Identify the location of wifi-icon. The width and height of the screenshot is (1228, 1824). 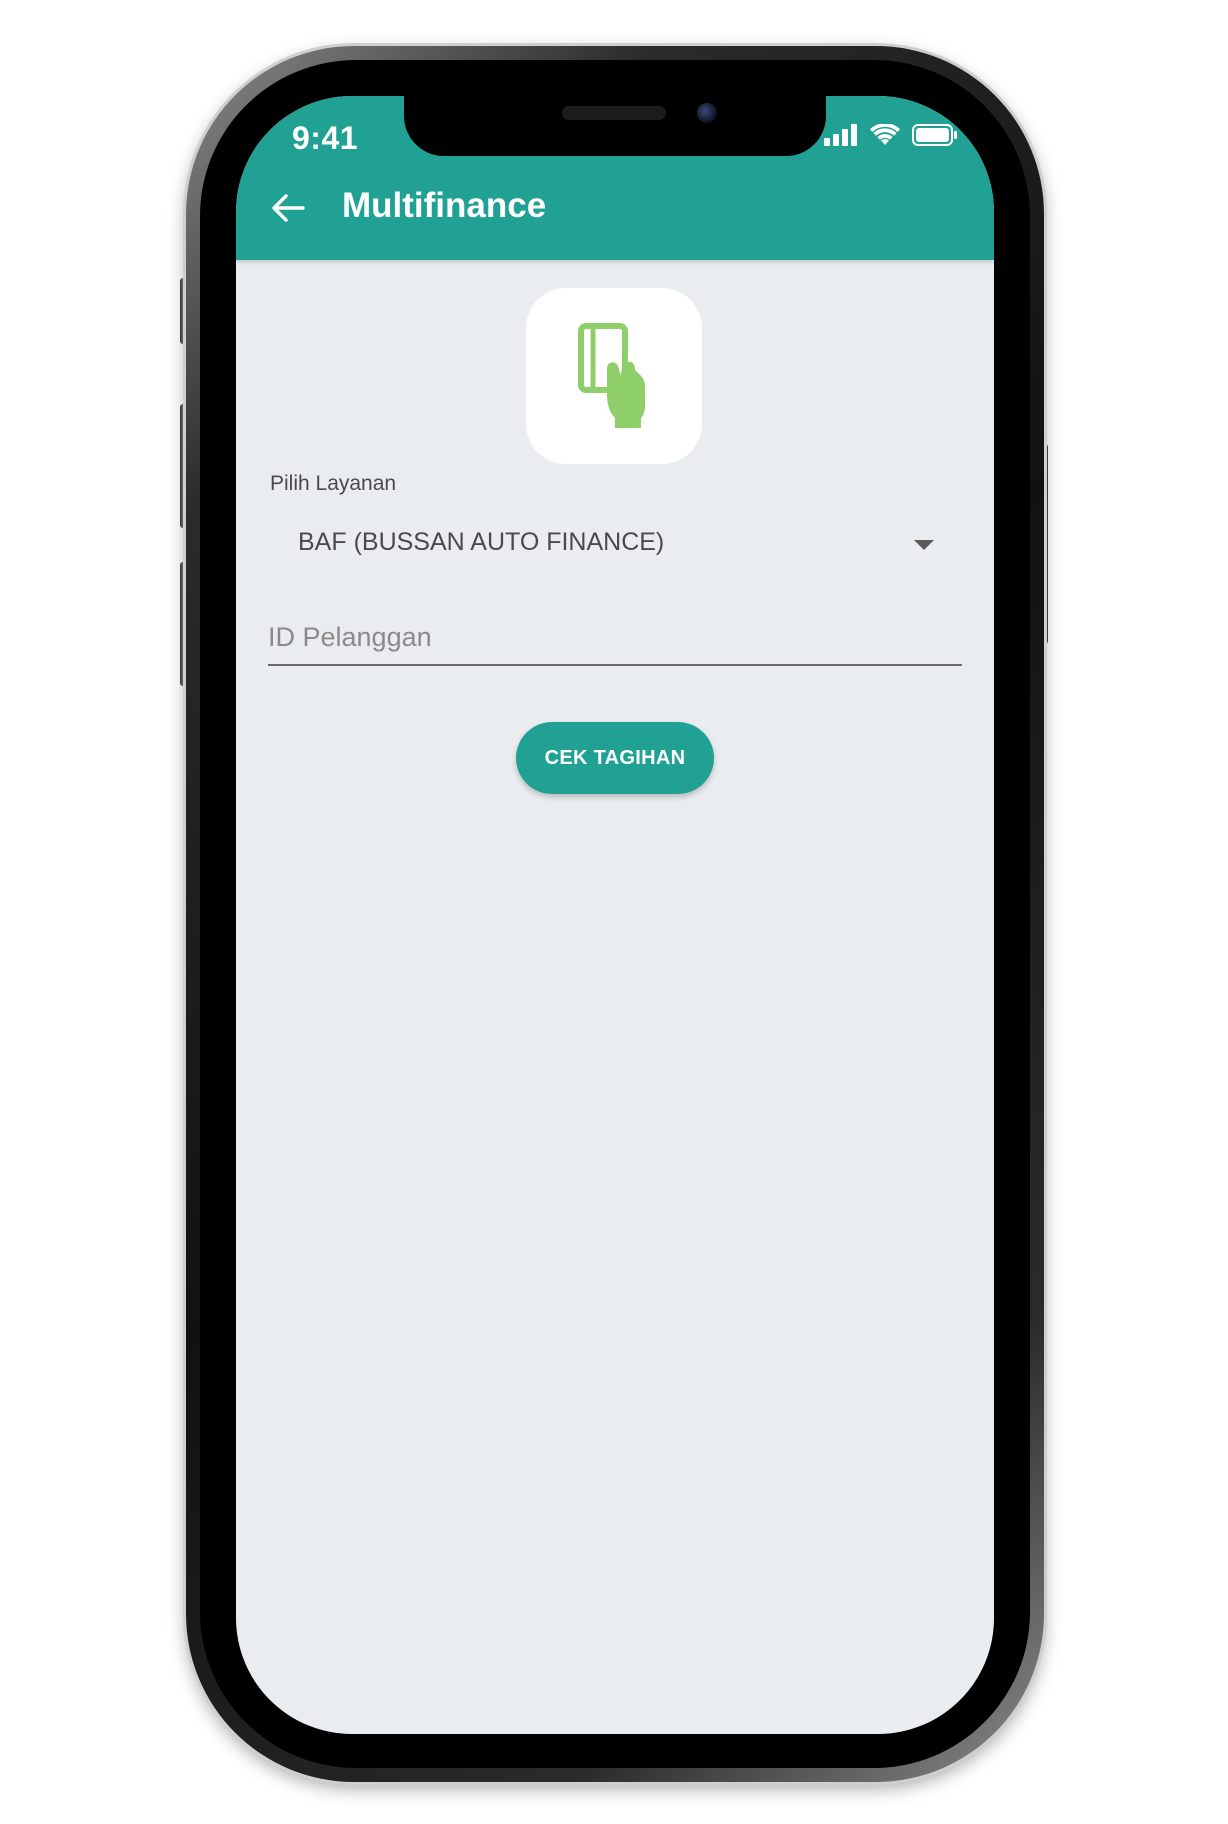
(885, 134).